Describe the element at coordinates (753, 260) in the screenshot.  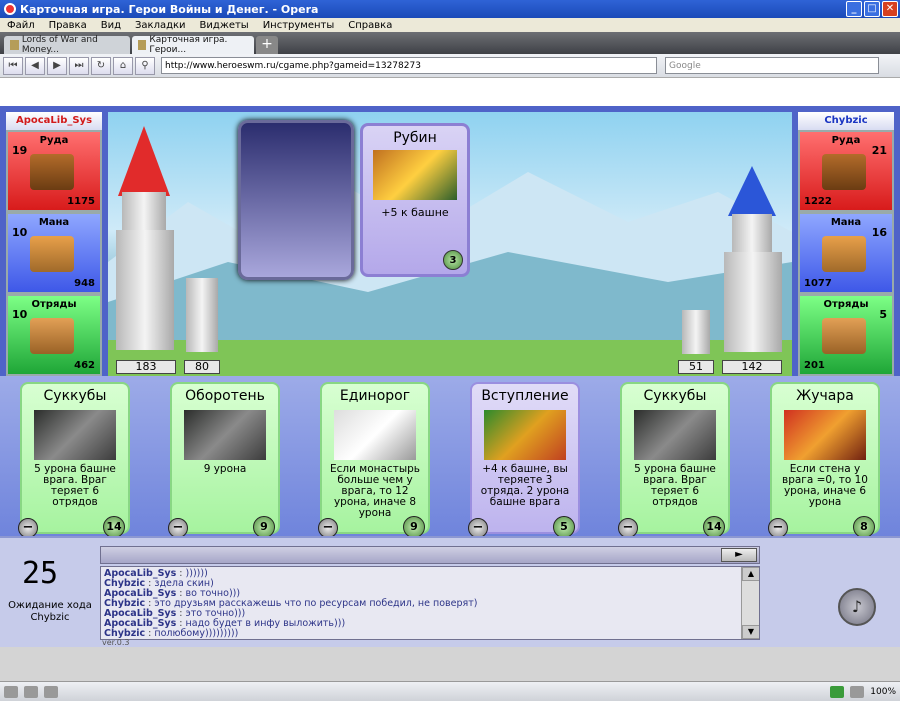
I see `right-tower` at that location.